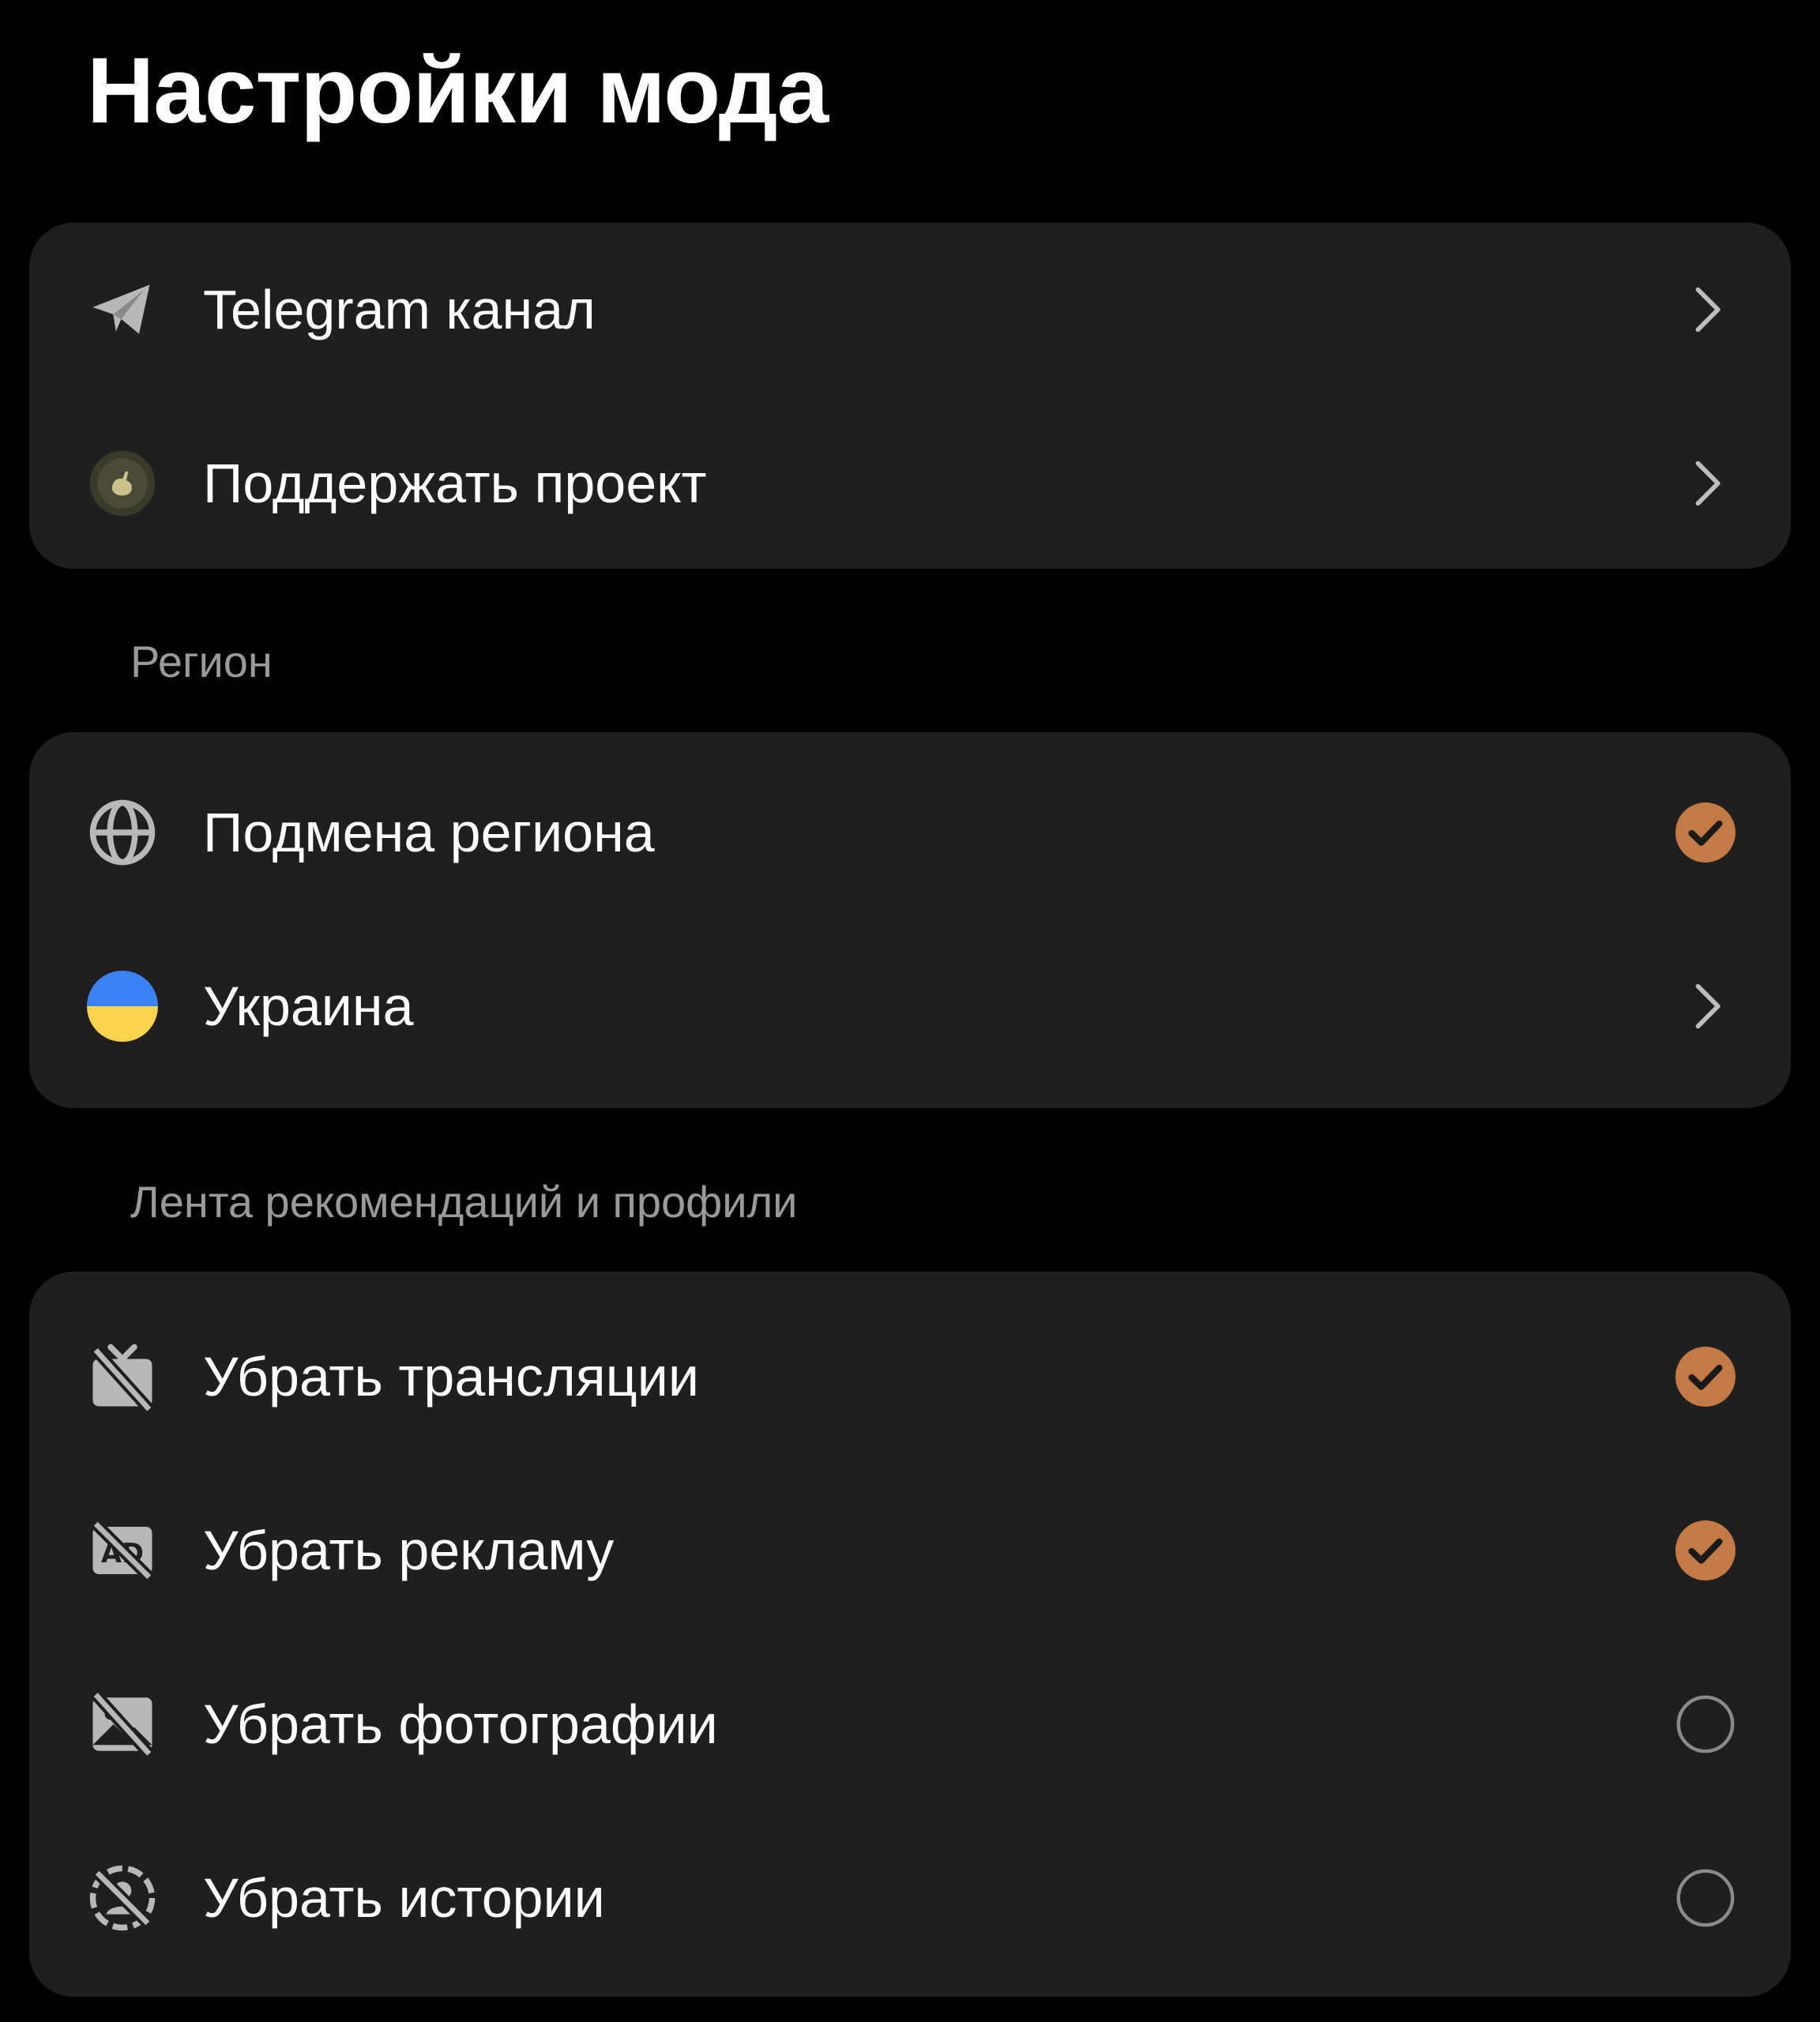 Image resolution: width=1820 pixels, height=2022 pixels. I want to click on remove-ads-row: AD Убрать рекламу, so click(910, 1550).